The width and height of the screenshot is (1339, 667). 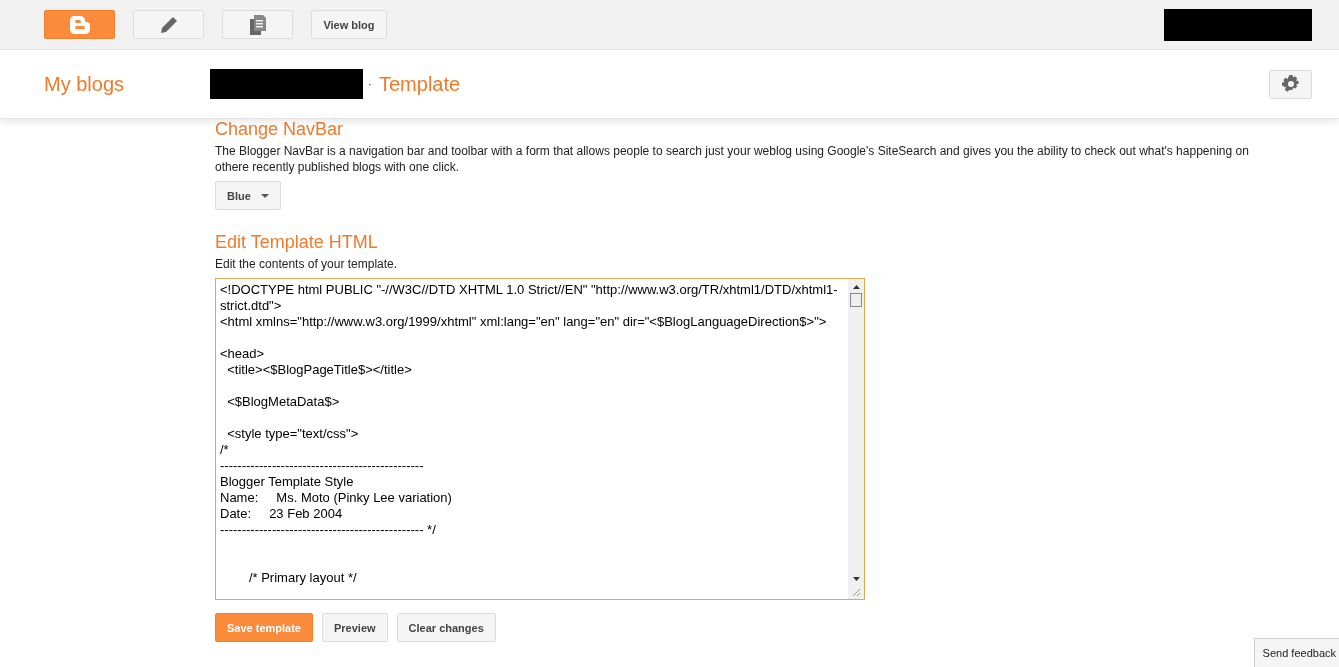 I want to click on settings-icon, so click(x=1290, y=84).